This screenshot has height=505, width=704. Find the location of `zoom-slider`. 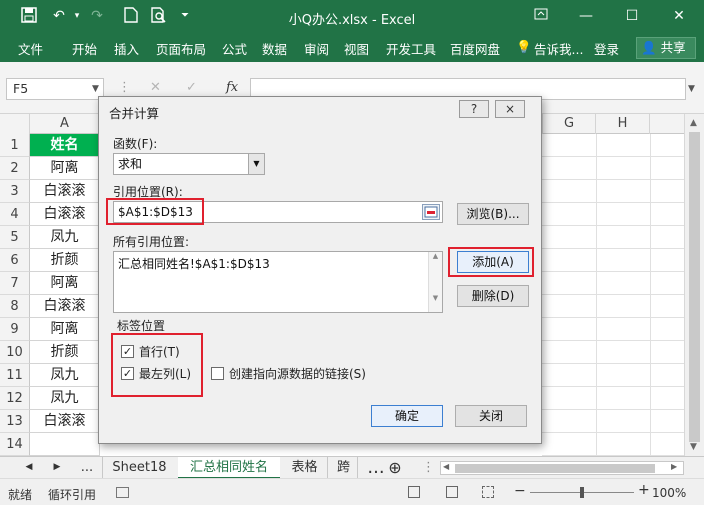

zoom-slider is located at coordinates (582, 492).